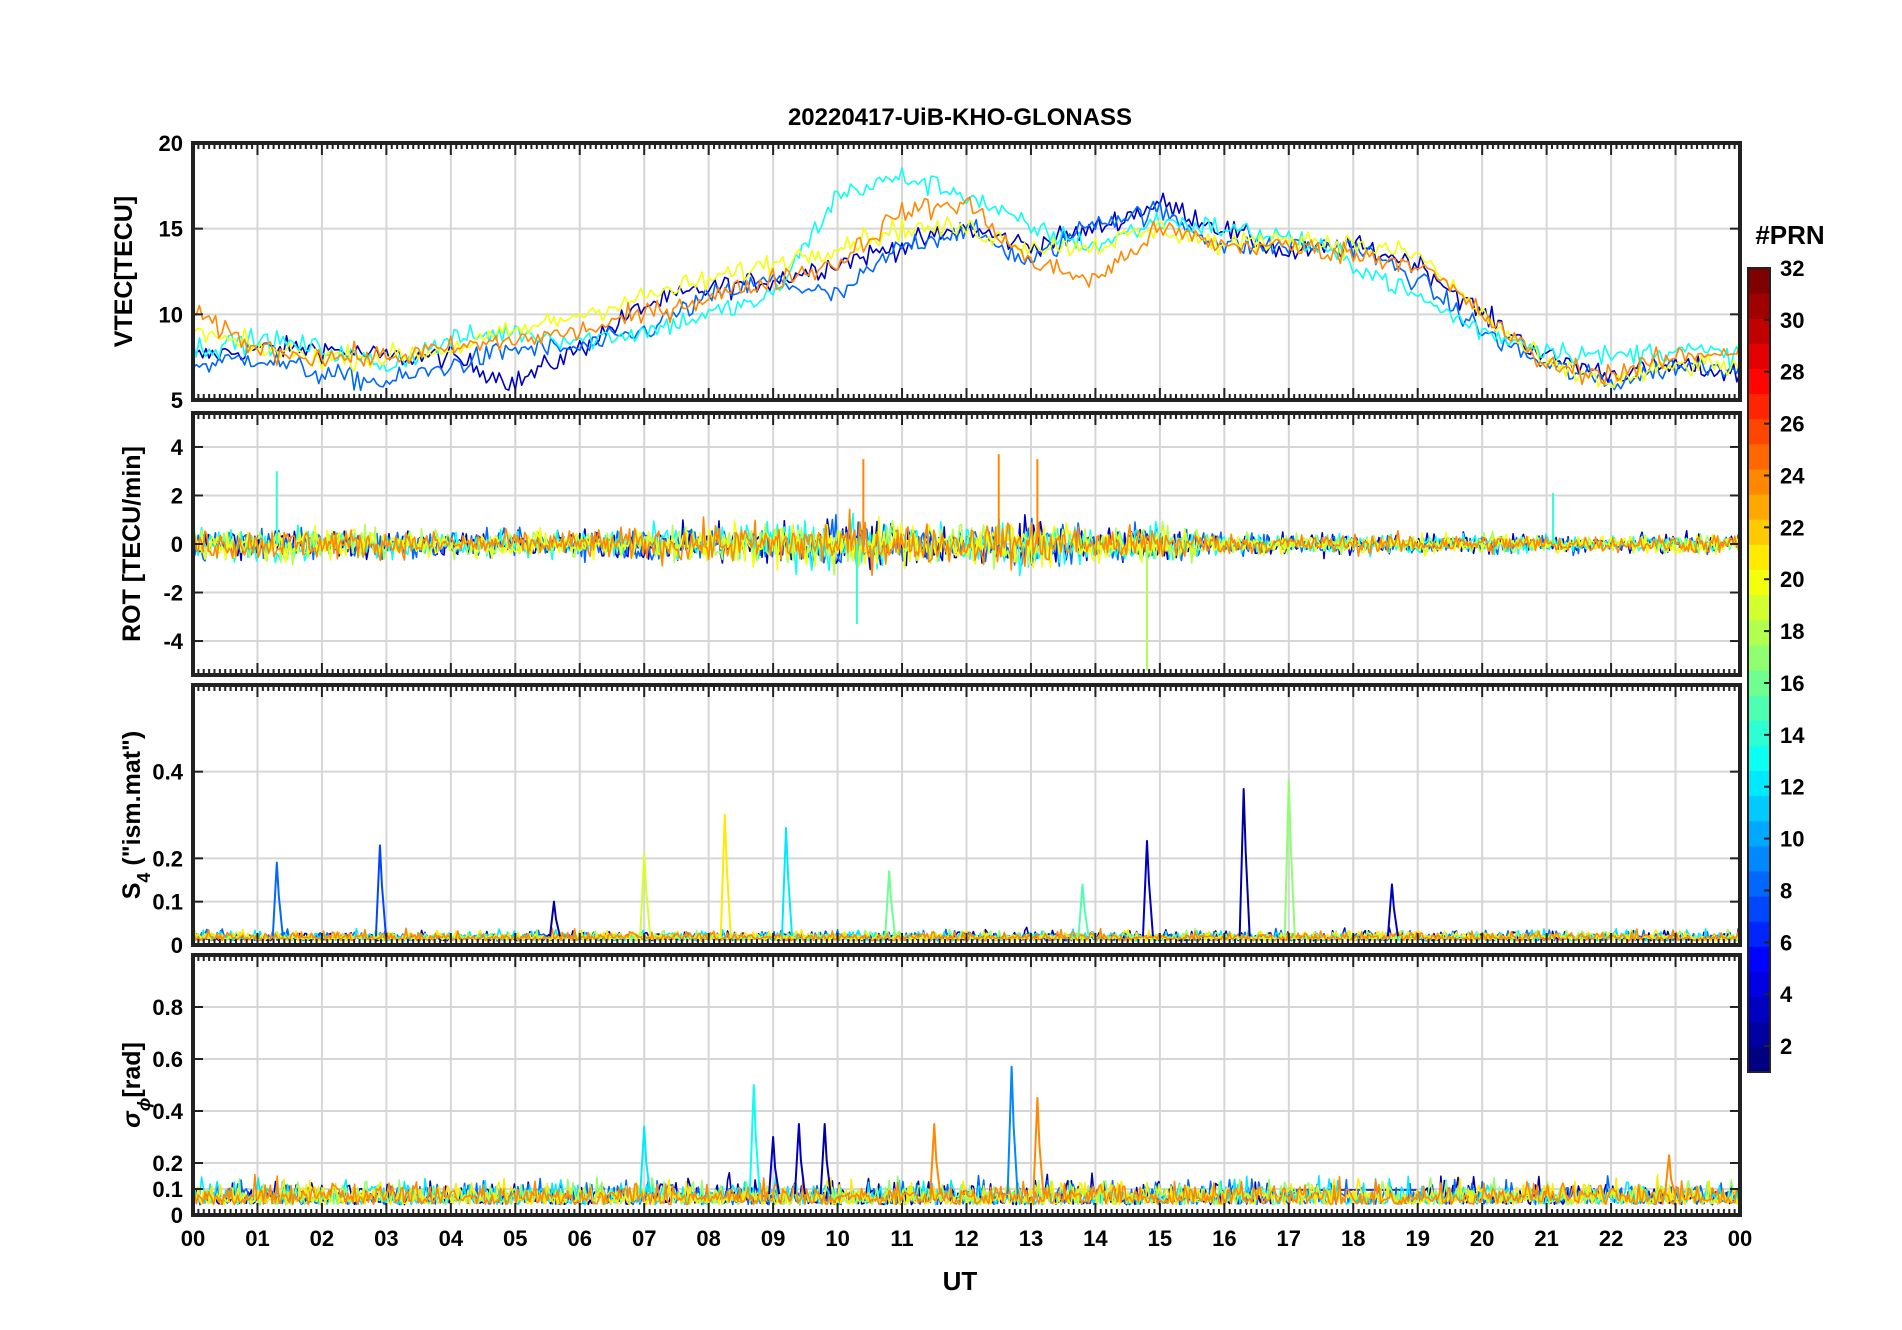 This screenshot has height=1330, width=1902. Describe the element at coordinates (1792, 527) in the screenshot. I see `colorbar-tick-label: 22` at that location.